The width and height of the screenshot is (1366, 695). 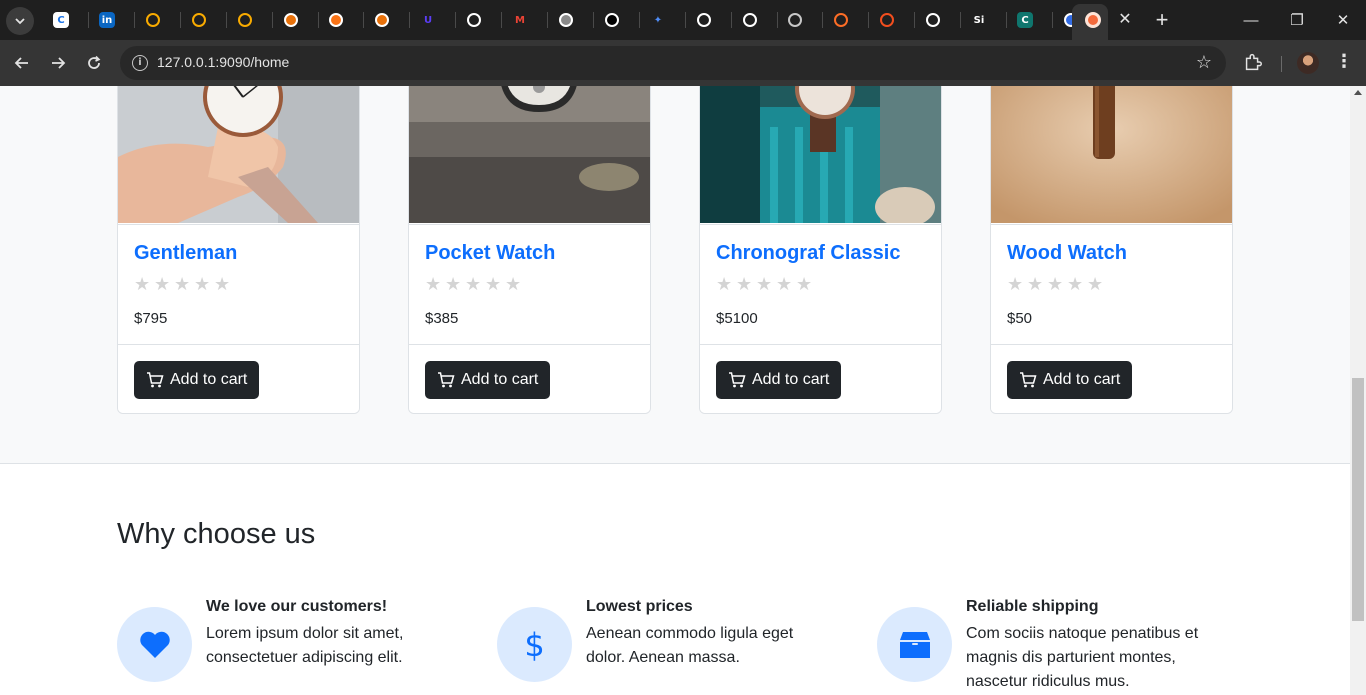 What do you see at coordinates (683, 20) in the screenshot?
I see `tab-strip: Cin U M ✦ Si C ✕ + — ❐ ✕` at bounding box center [683, 20].